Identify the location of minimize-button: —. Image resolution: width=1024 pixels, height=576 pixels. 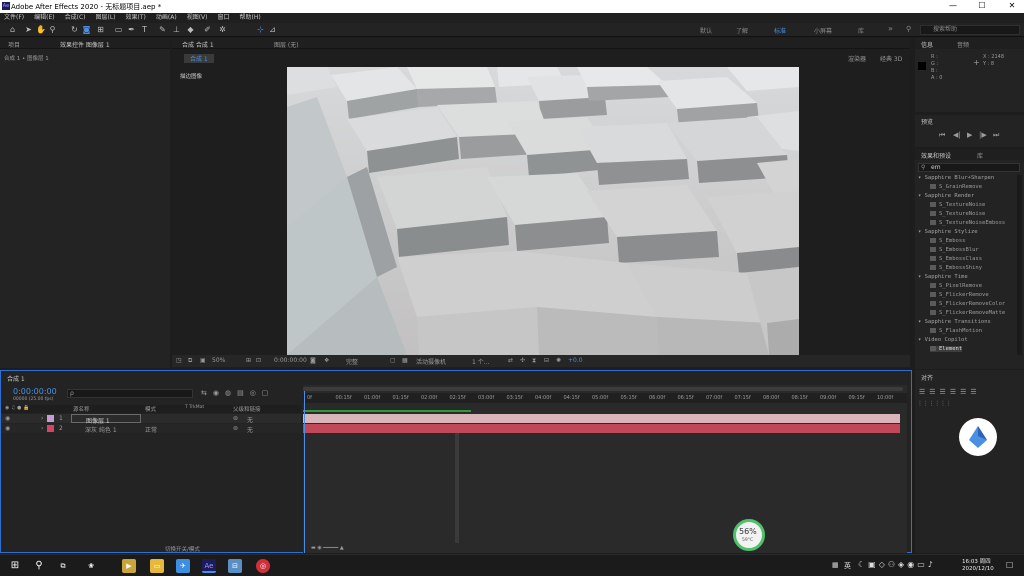
(953, 6).